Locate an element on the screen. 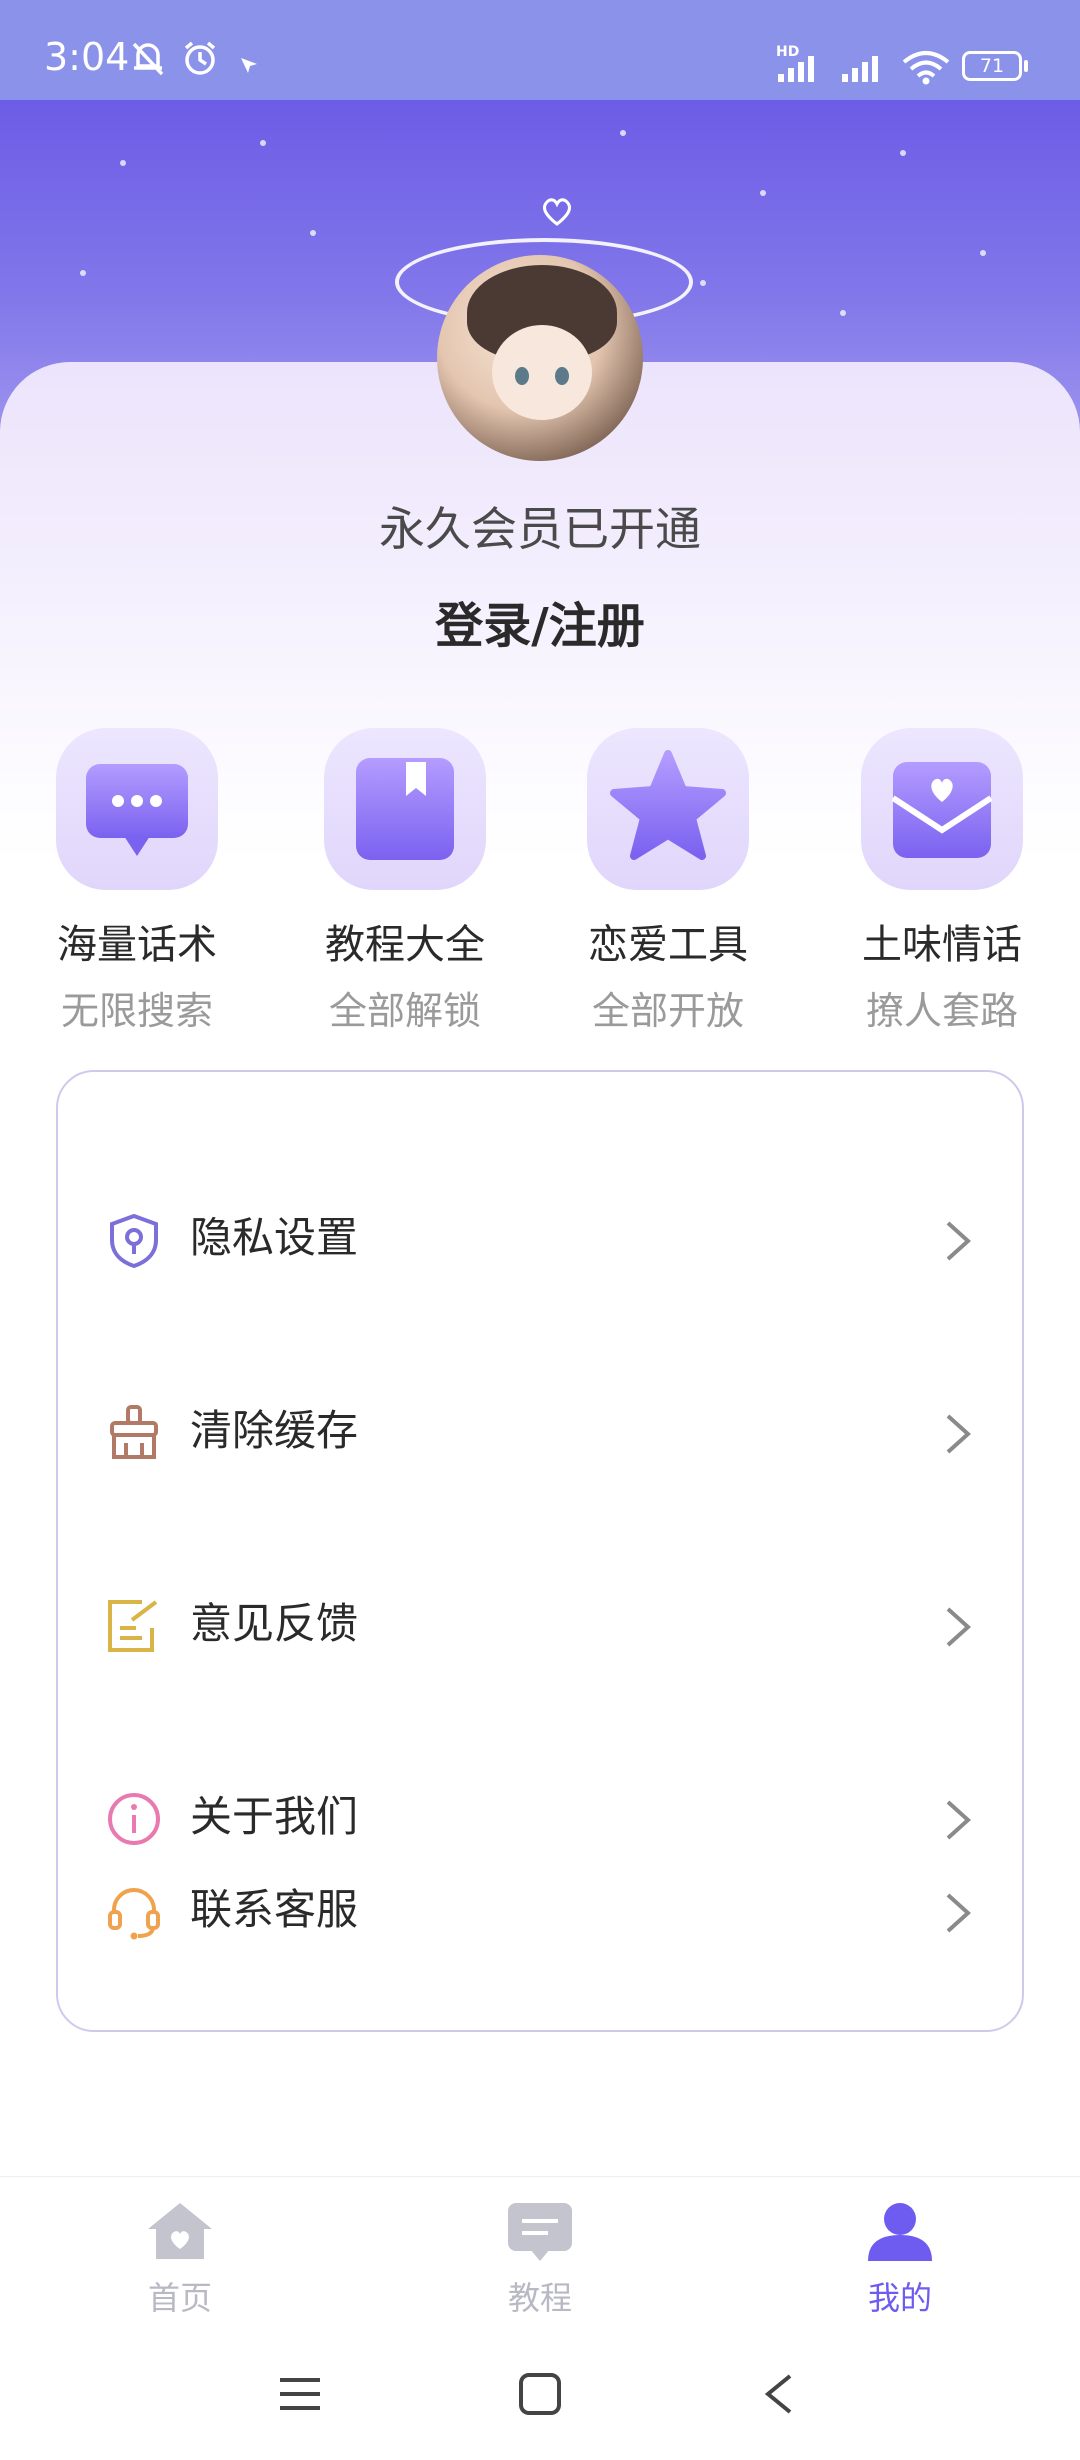 The height and width of the screenshot is (2460, 1080). menu-item-label: 意见反馈 is located at coordinates (274, 1623).